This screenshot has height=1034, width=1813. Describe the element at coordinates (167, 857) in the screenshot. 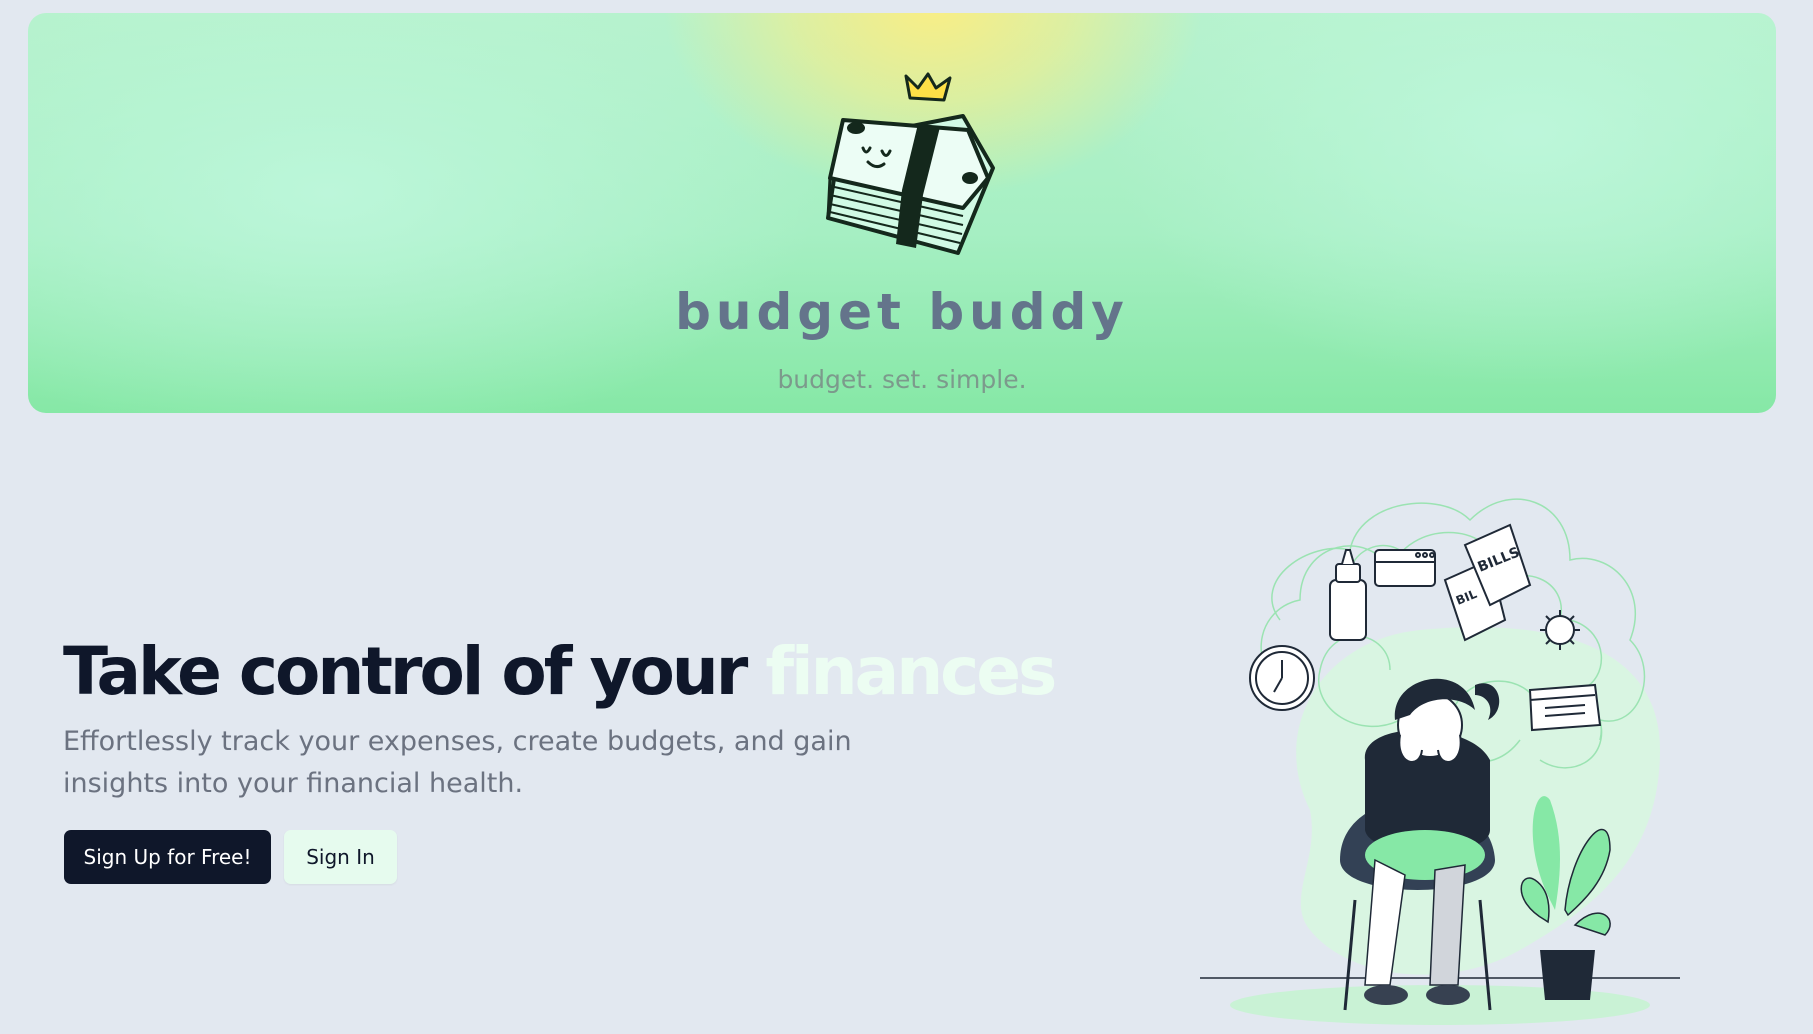

I see `sign-up-button: Sign Up for Free!` at that location.